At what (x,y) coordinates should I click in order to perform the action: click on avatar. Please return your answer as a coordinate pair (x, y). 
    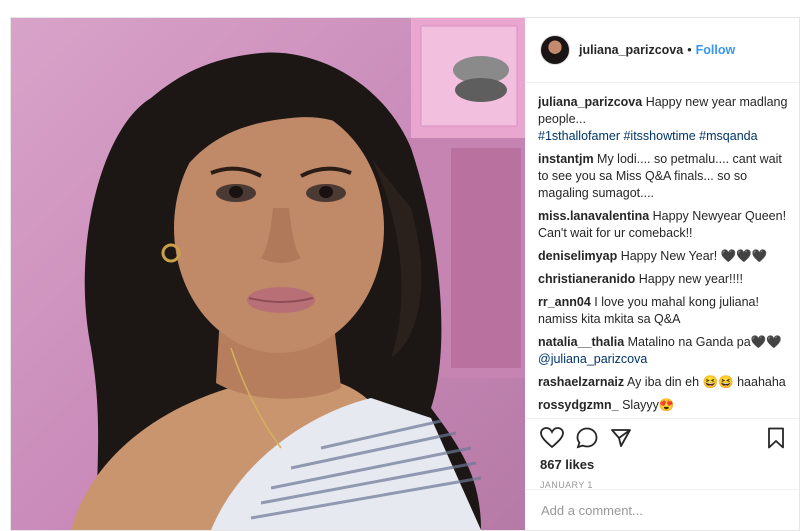
    Looking at the image, I should click on (555, 50).